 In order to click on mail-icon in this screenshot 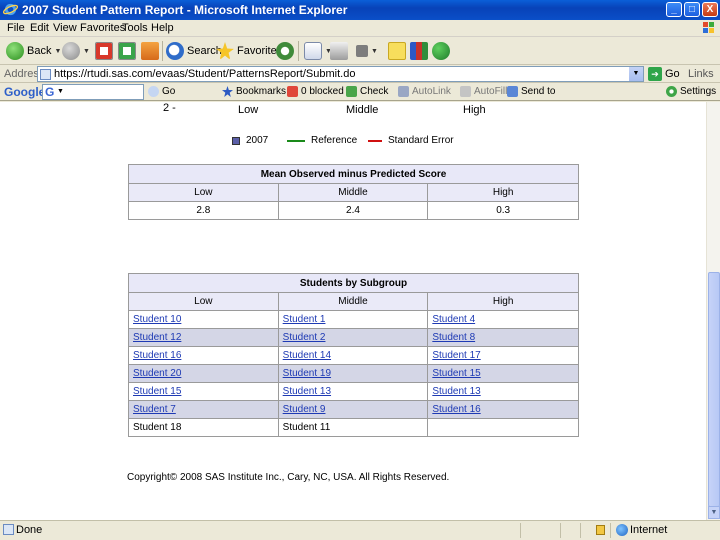, I will do `click(313, 51)`.